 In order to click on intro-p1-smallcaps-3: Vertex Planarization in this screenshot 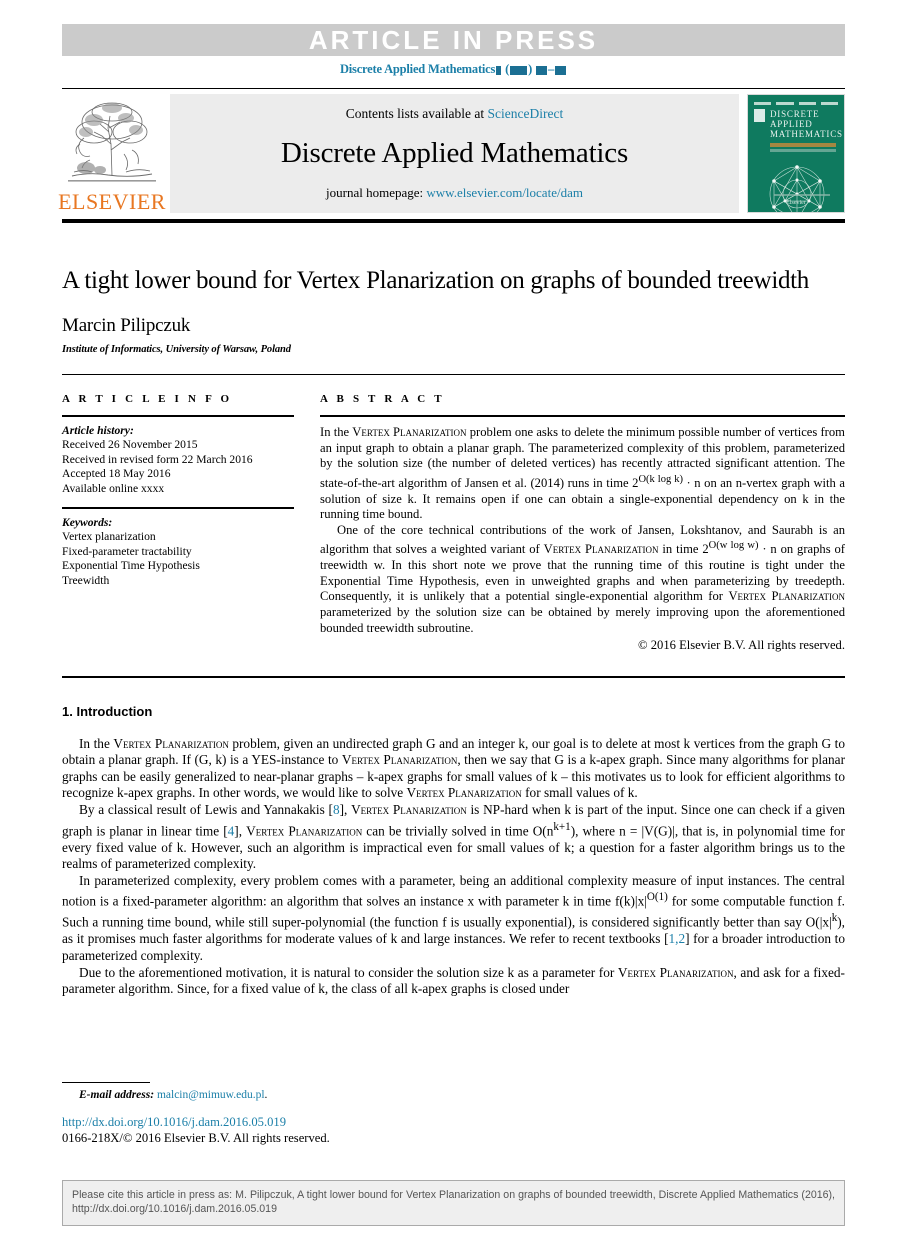, I will do `click(464, 793)`.